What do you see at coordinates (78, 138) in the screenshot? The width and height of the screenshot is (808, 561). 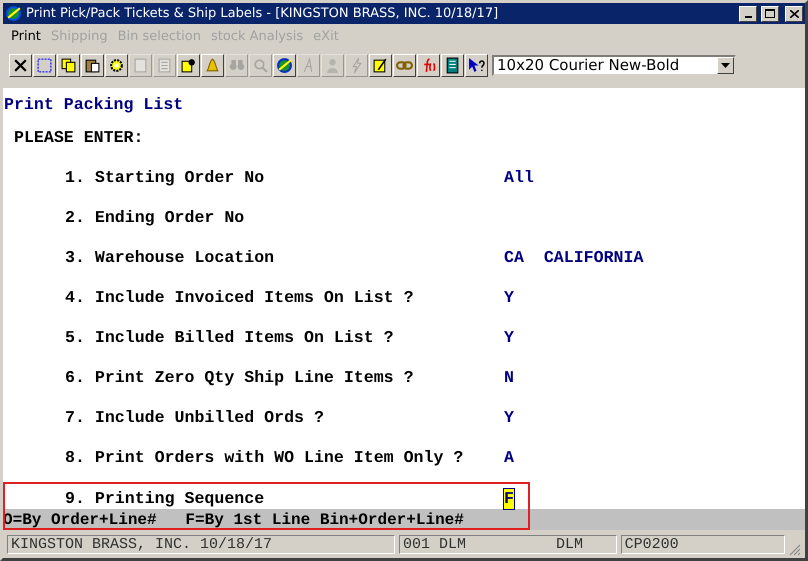 I see `prompt-text: PLEASE ENTER:` at bounding box center [78, 138].